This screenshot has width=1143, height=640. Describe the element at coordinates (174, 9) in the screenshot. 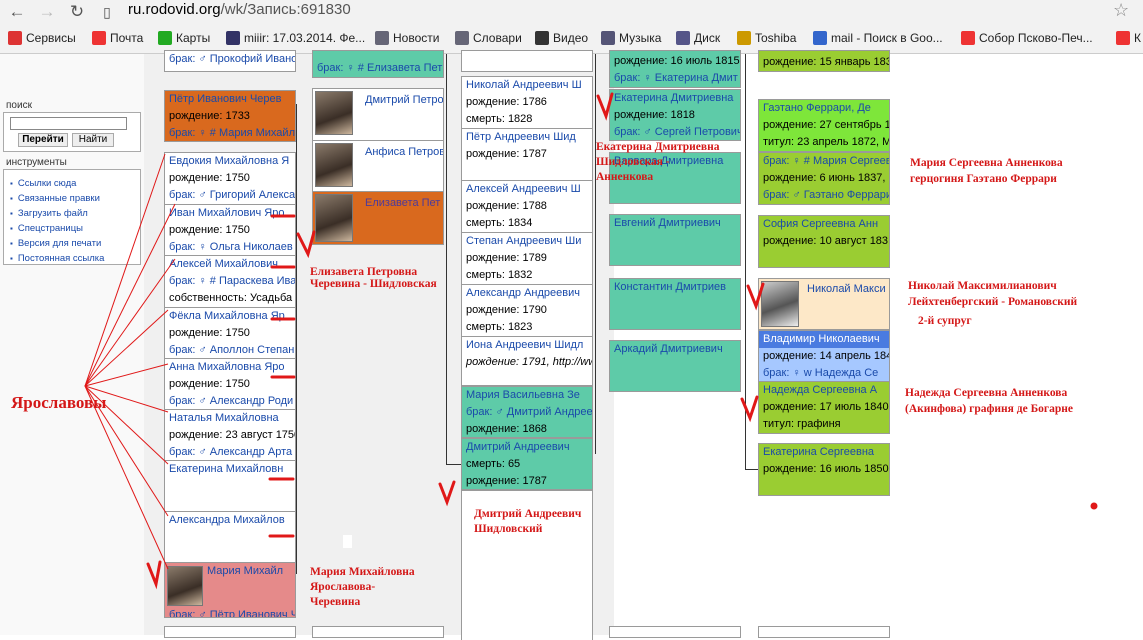

I see `url-domain: ru.rodovid.org` at that location.